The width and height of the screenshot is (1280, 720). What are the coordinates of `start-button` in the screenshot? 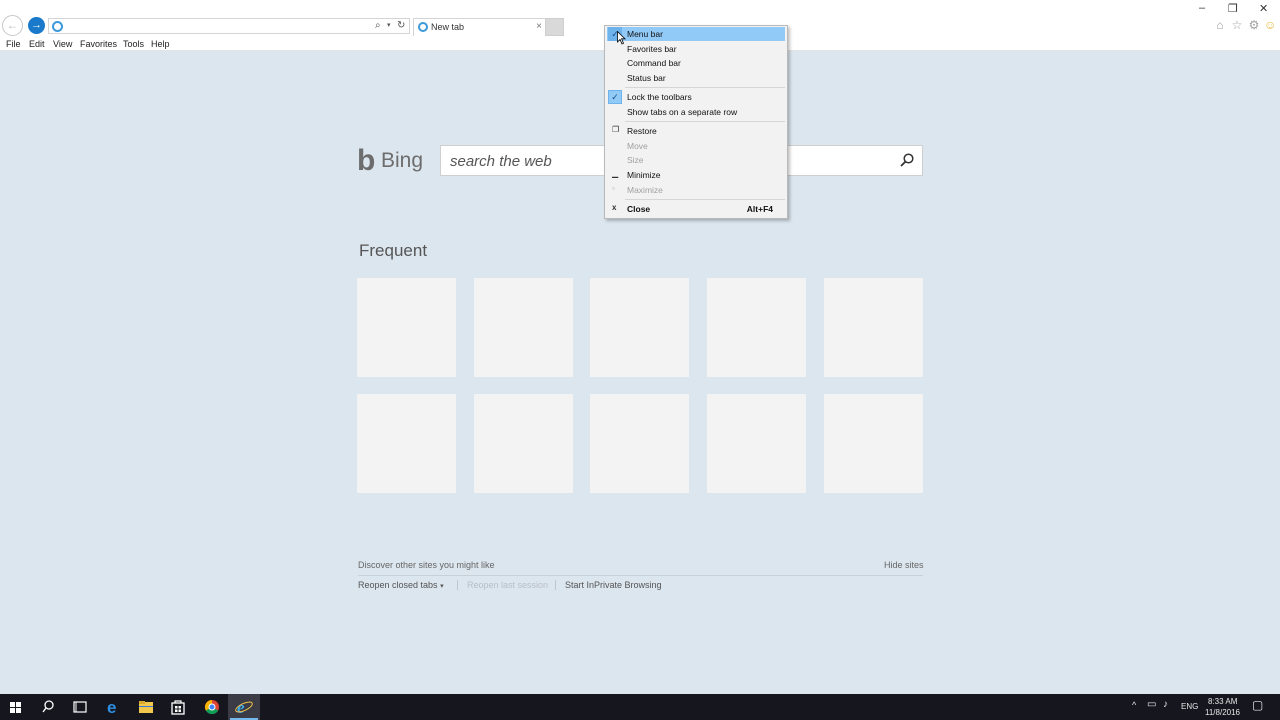 It's located at (16, 707).